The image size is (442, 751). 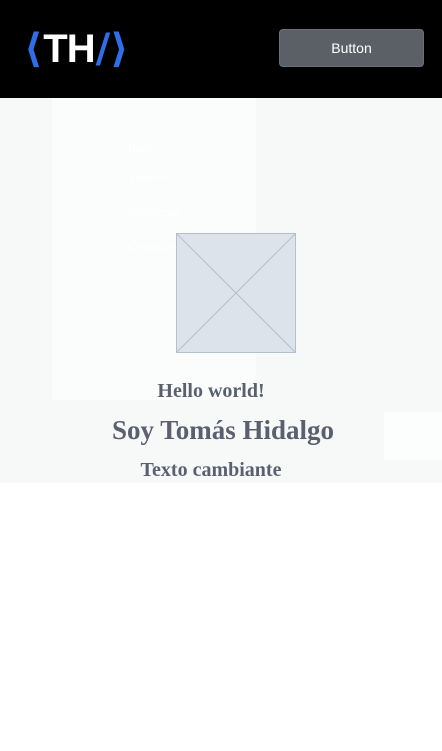 I want to click on profile-image-placeholder, so click(x=236, y=293).